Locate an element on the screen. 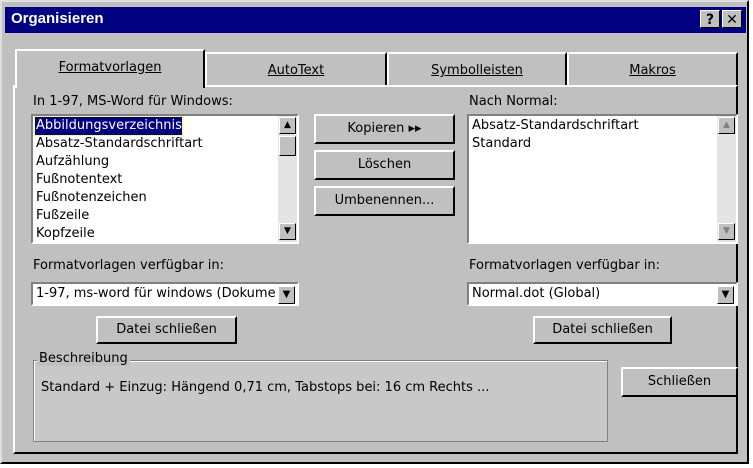 The image size is (753, 468). list-item: Aufzählung is located at coordinates (72, 162).